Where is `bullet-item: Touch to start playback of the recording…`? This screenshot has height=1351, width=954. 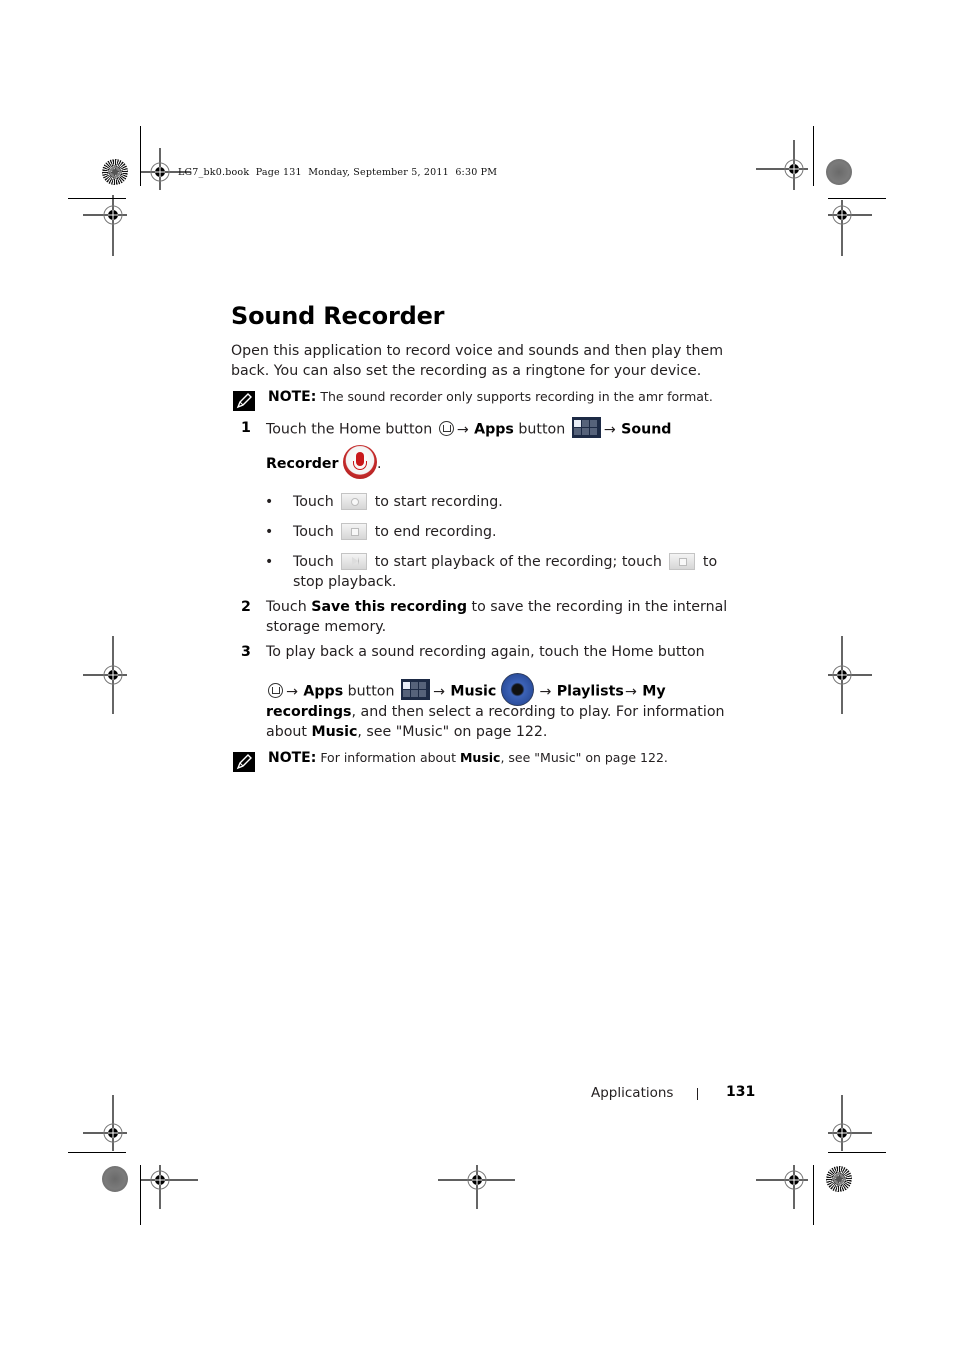 bullet-item: Touch to start playback of the recording… is located at coordinates (518, 572).